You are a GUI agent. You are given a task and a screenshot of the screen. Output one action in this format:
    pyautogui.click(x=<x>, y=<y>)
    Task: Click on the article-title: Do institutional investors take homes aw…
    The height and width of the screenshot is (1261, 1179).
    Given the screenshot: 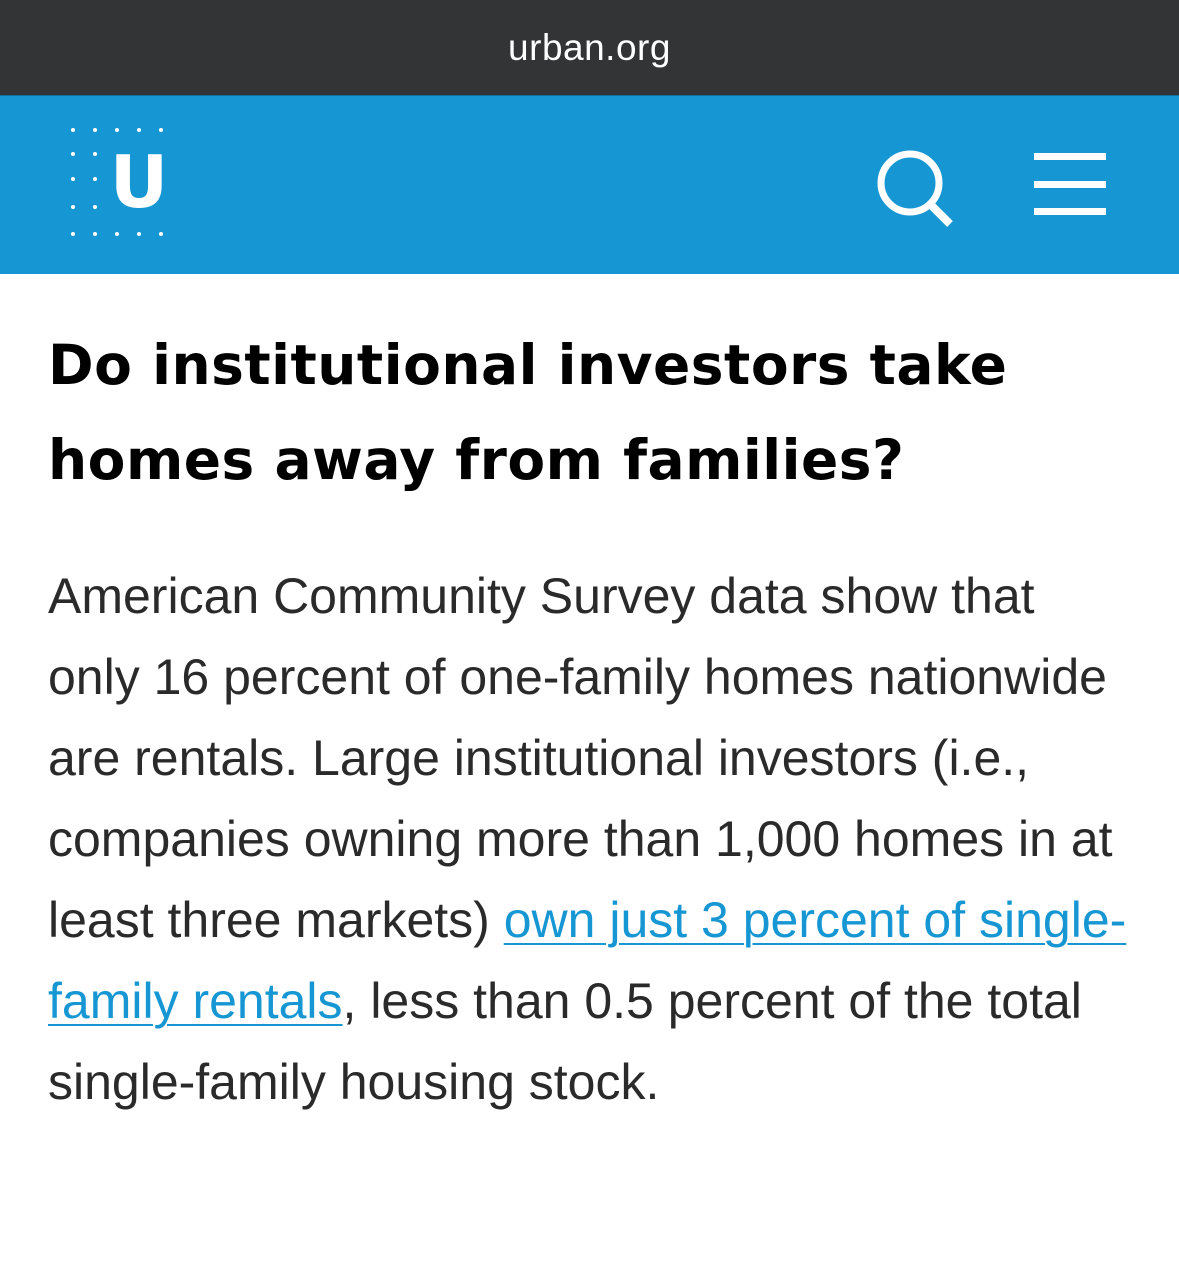 What is the action you would take?
    pyautogui.click(x=528, y=412)
    